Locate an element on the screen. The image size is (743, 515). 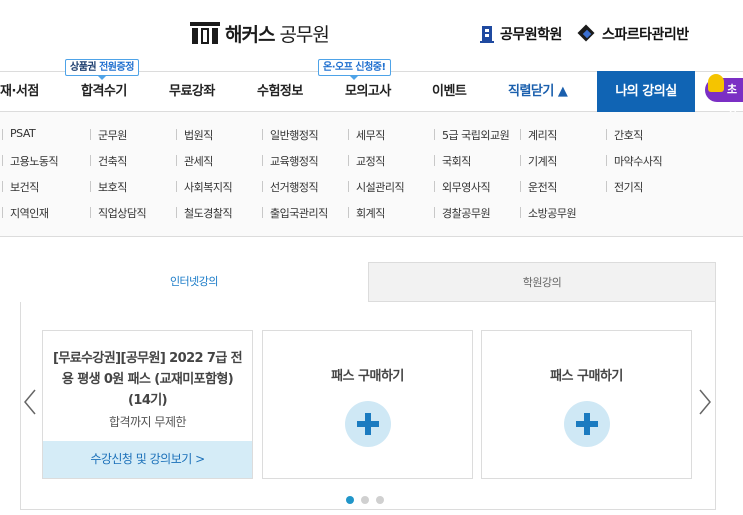
category-item: 기계직 is located at coordinates (538, 161).